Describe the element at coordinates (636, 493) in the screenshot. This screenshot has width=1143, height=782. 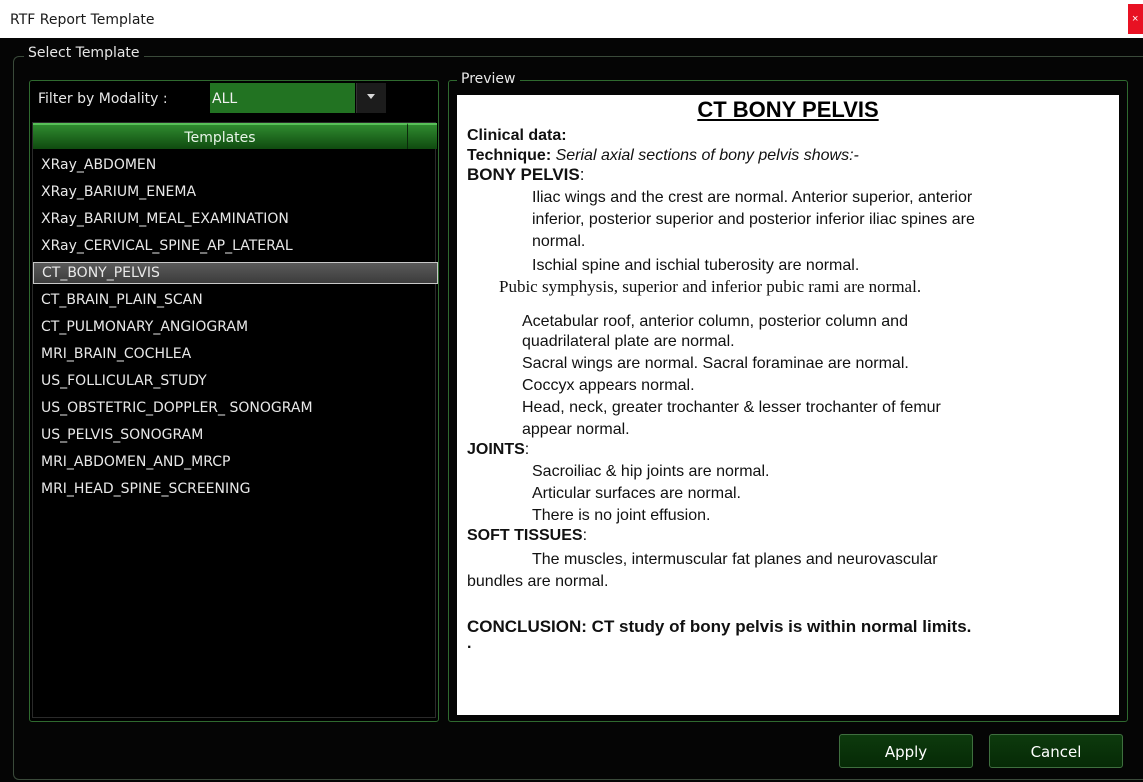
I see `joints-line-2: Articular surfaces are normal.` at that location.